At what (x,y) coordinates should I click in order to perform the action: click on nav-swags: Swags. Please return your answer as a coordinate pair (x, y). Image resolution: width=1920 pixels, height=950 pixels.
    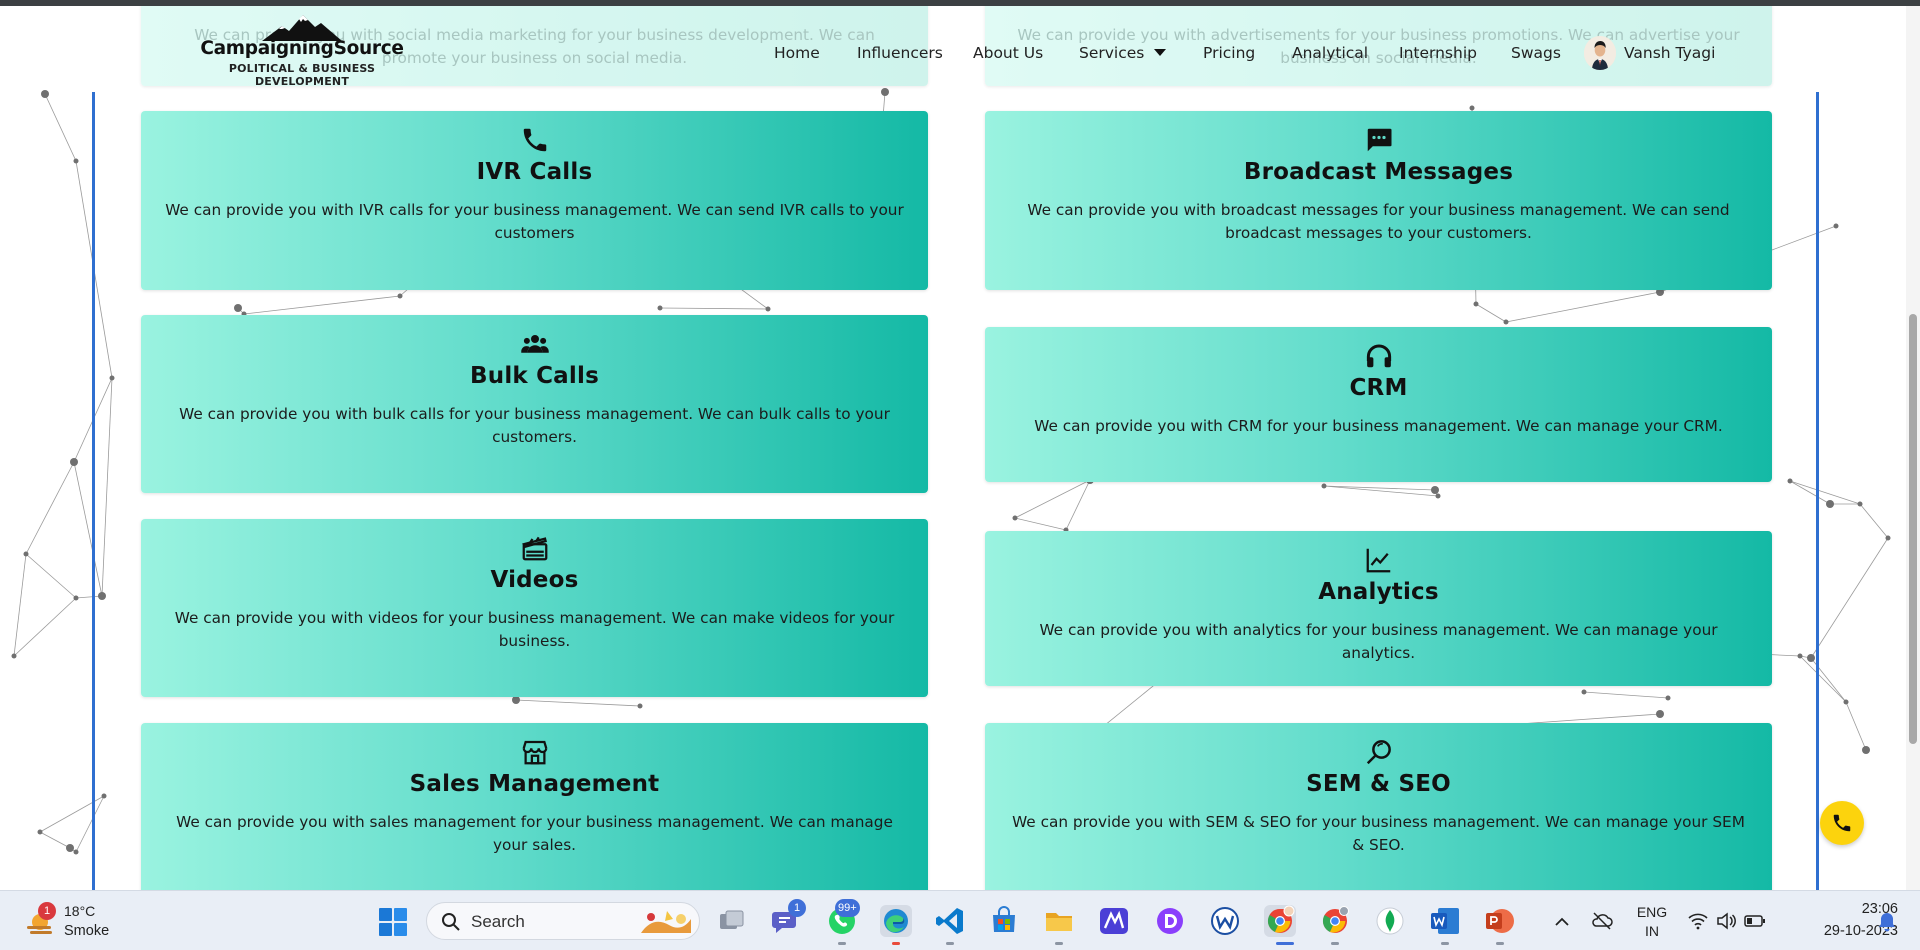
    Looking at the image, I should click on (1536, 53).